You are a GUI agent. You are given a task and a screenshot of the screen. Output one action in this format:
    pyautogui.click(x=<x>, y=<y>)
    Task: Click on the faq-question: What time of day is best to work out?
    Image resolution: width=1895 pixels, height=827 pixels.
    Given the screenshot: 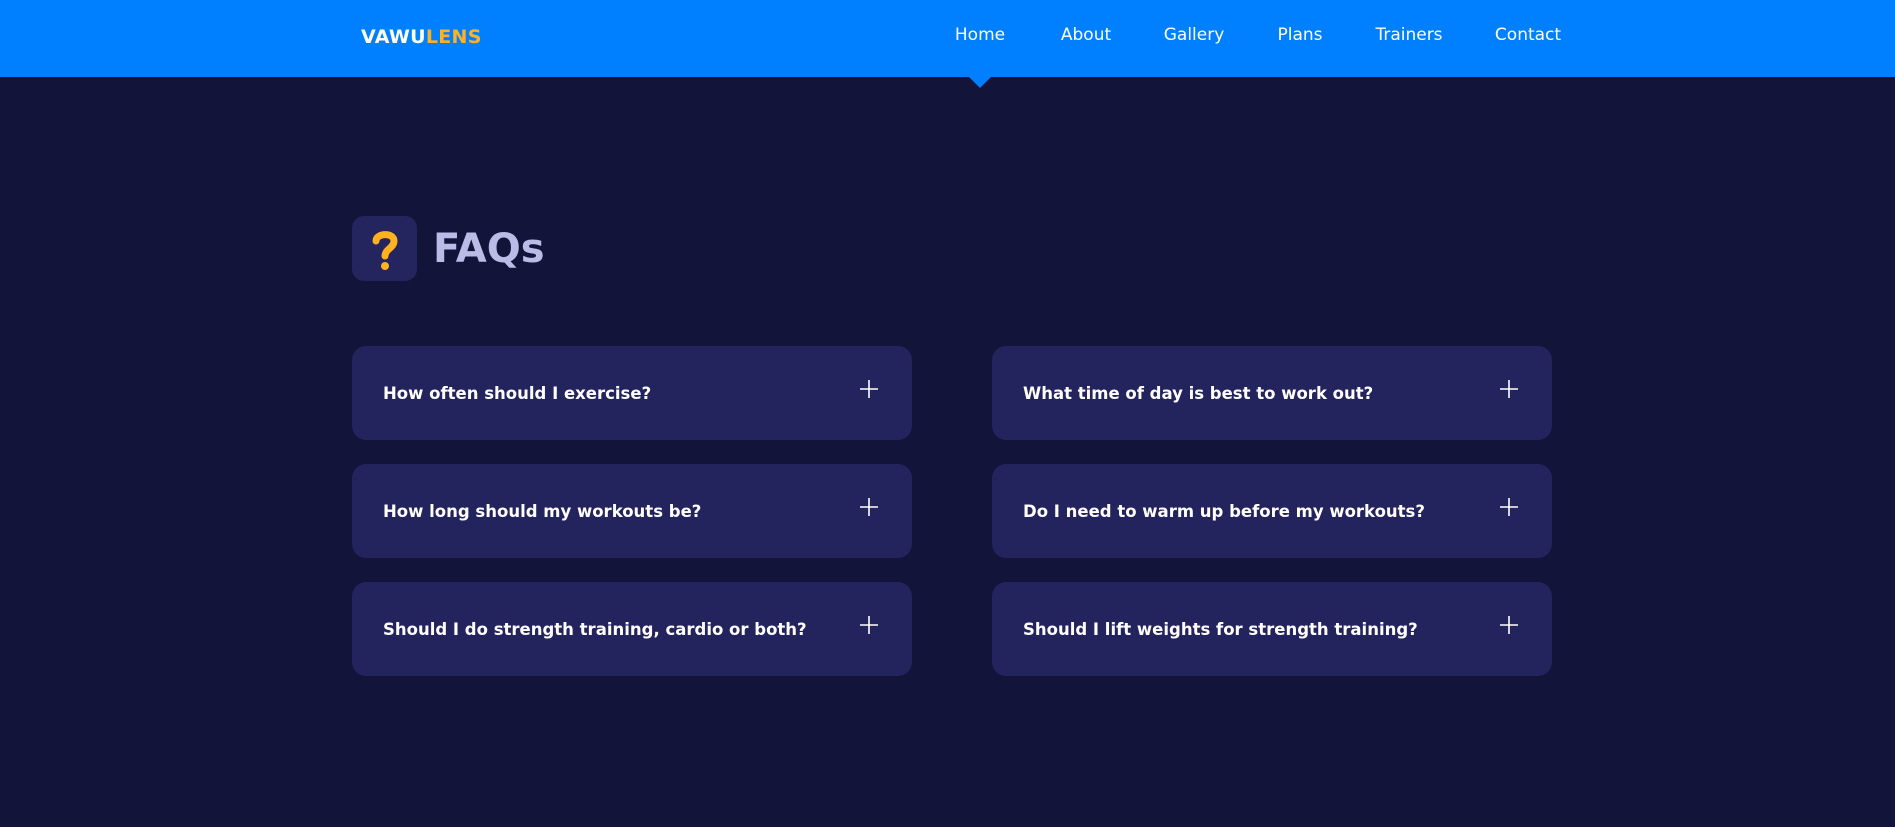 What is the action you would take?
    pyautogui.click(x=1198, y=393)
    